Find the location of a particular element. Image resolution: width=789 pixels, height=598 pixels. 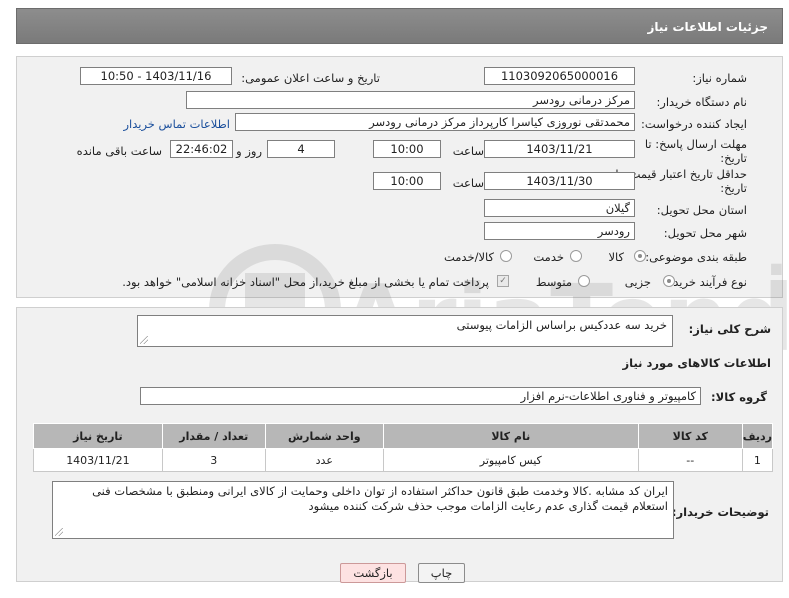

category-radio-goods-service is located at coordinates (506, 256).